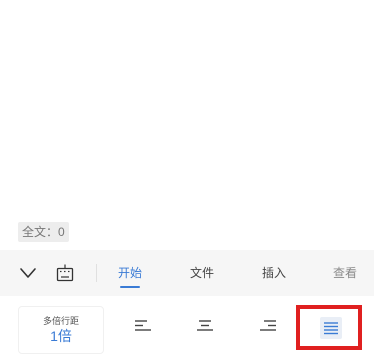 This screenshot has height=360, width=374. I want to click on tab-file: 文件, so click(202, 273).